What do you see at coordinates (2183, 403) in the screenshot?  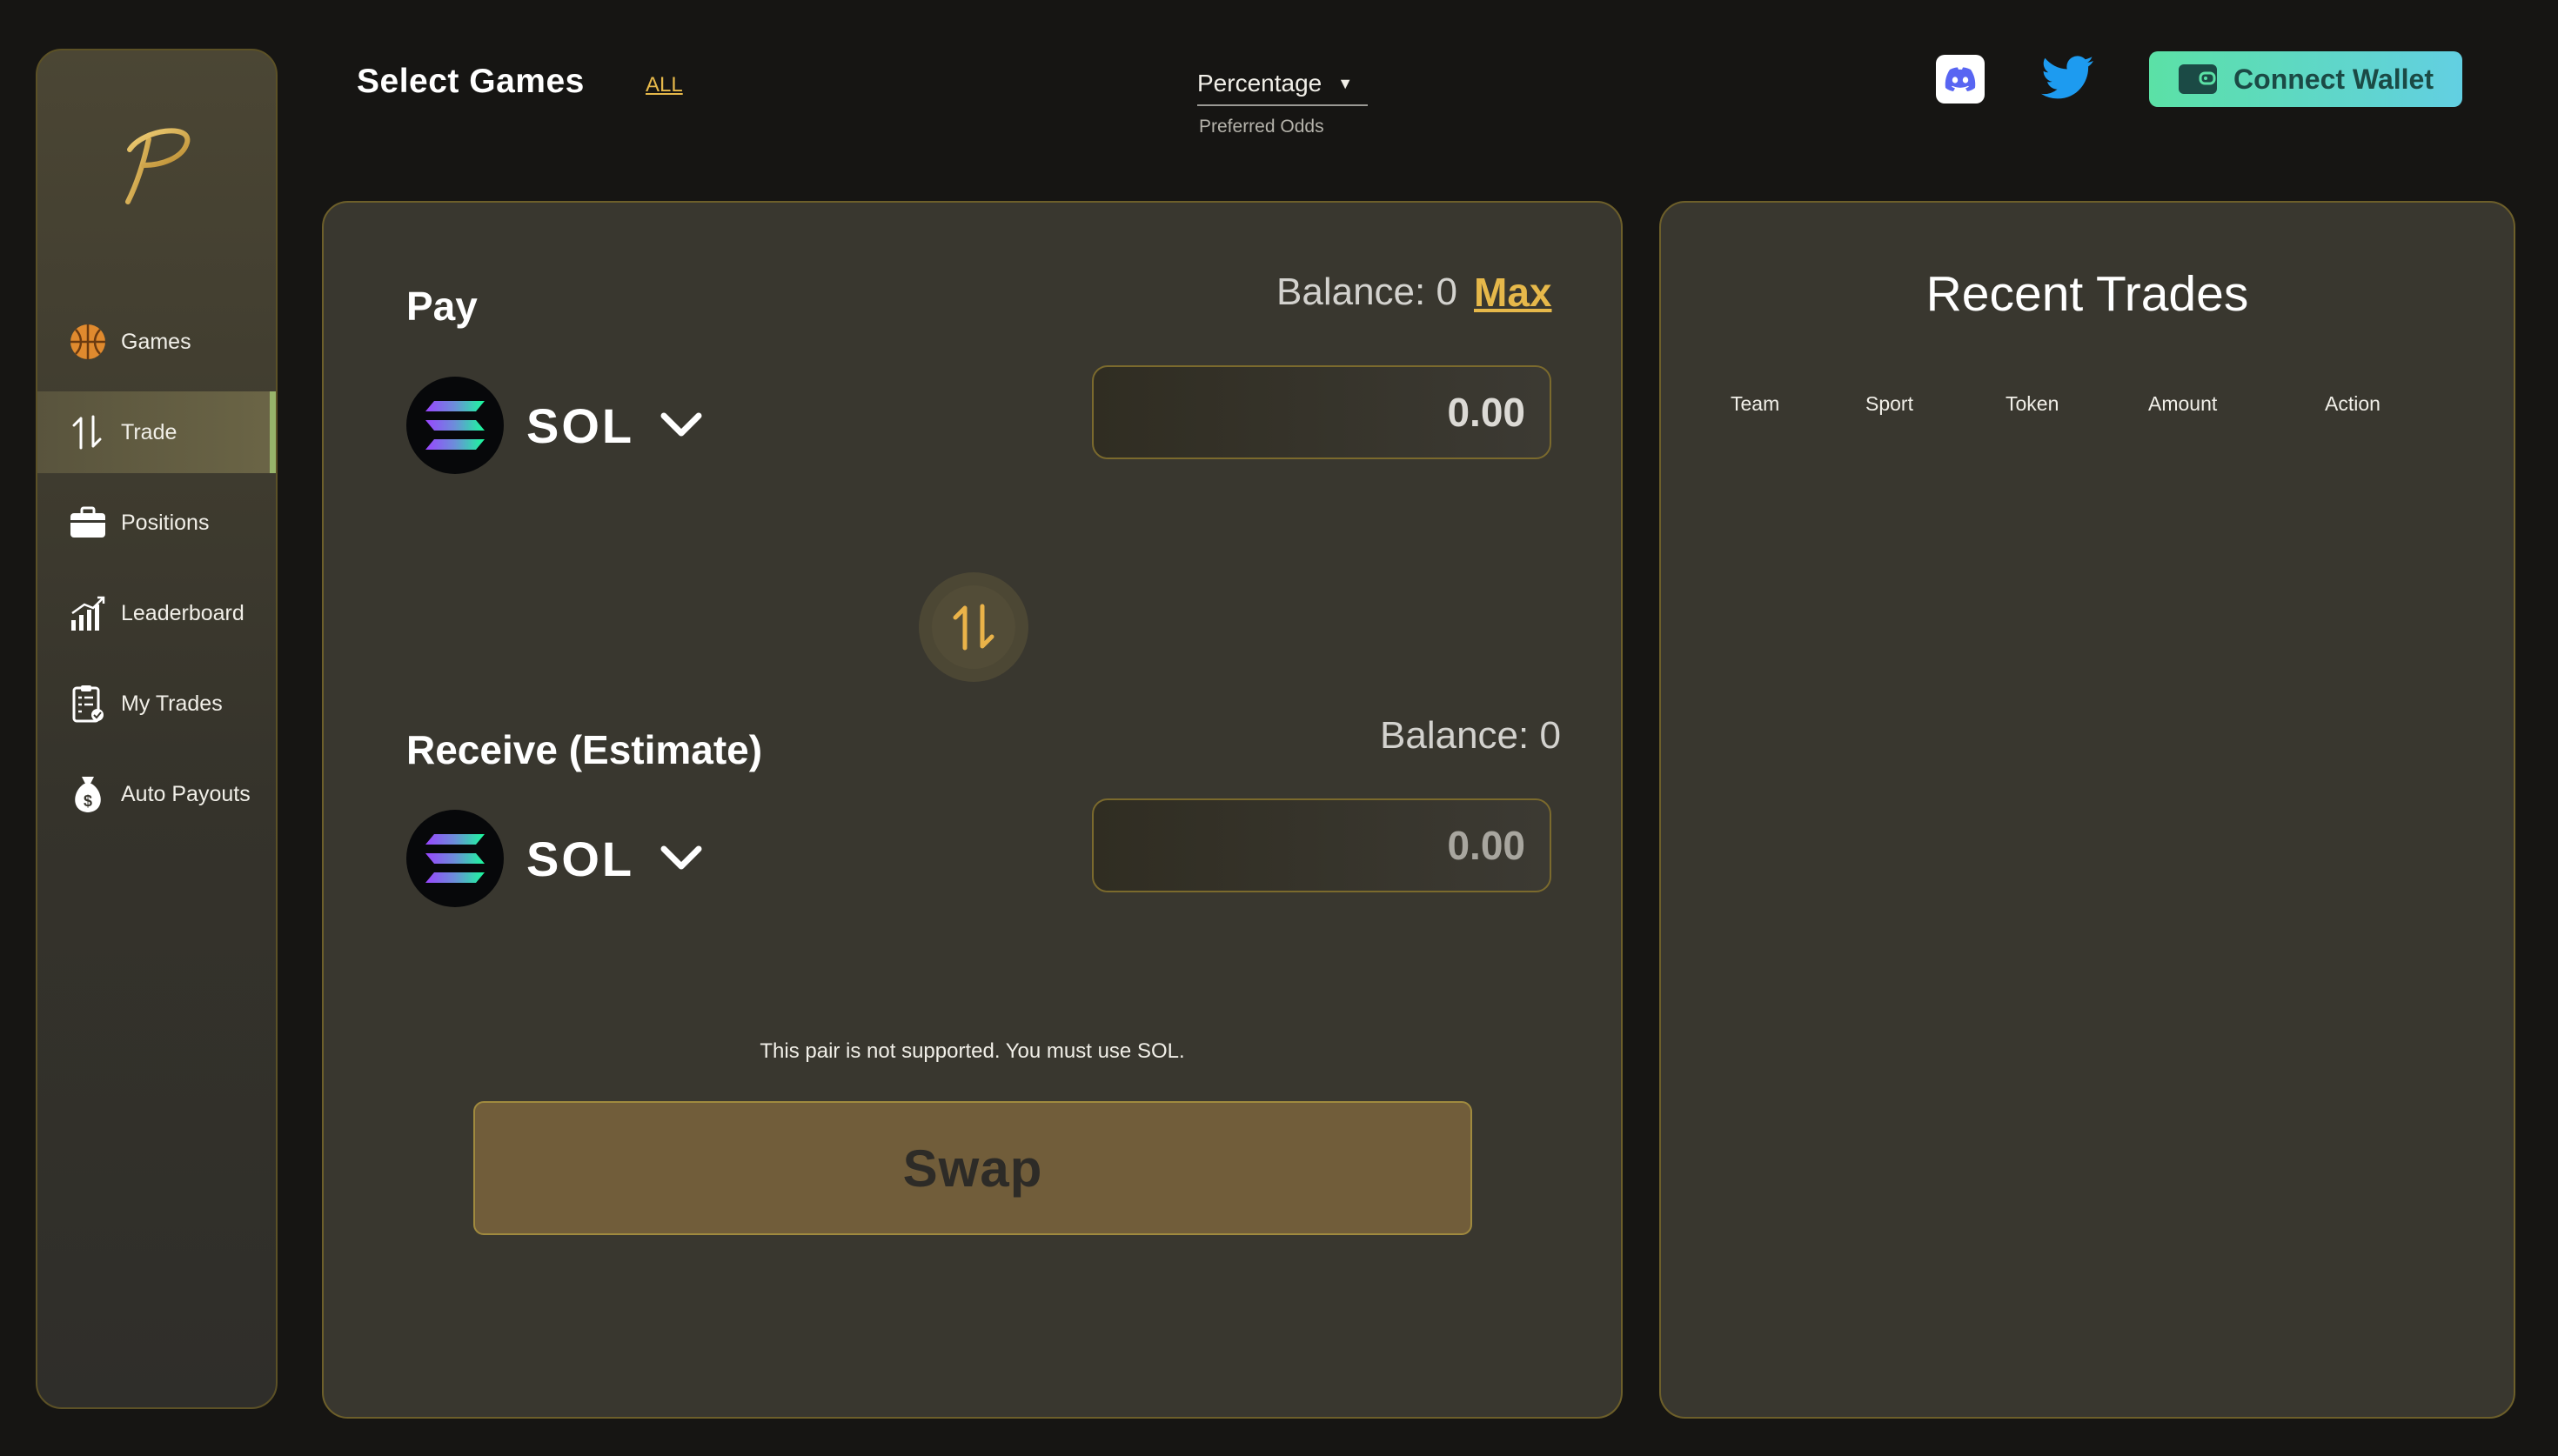 I see `column-header-amount: Amount` at bounding box center [2183, 403].